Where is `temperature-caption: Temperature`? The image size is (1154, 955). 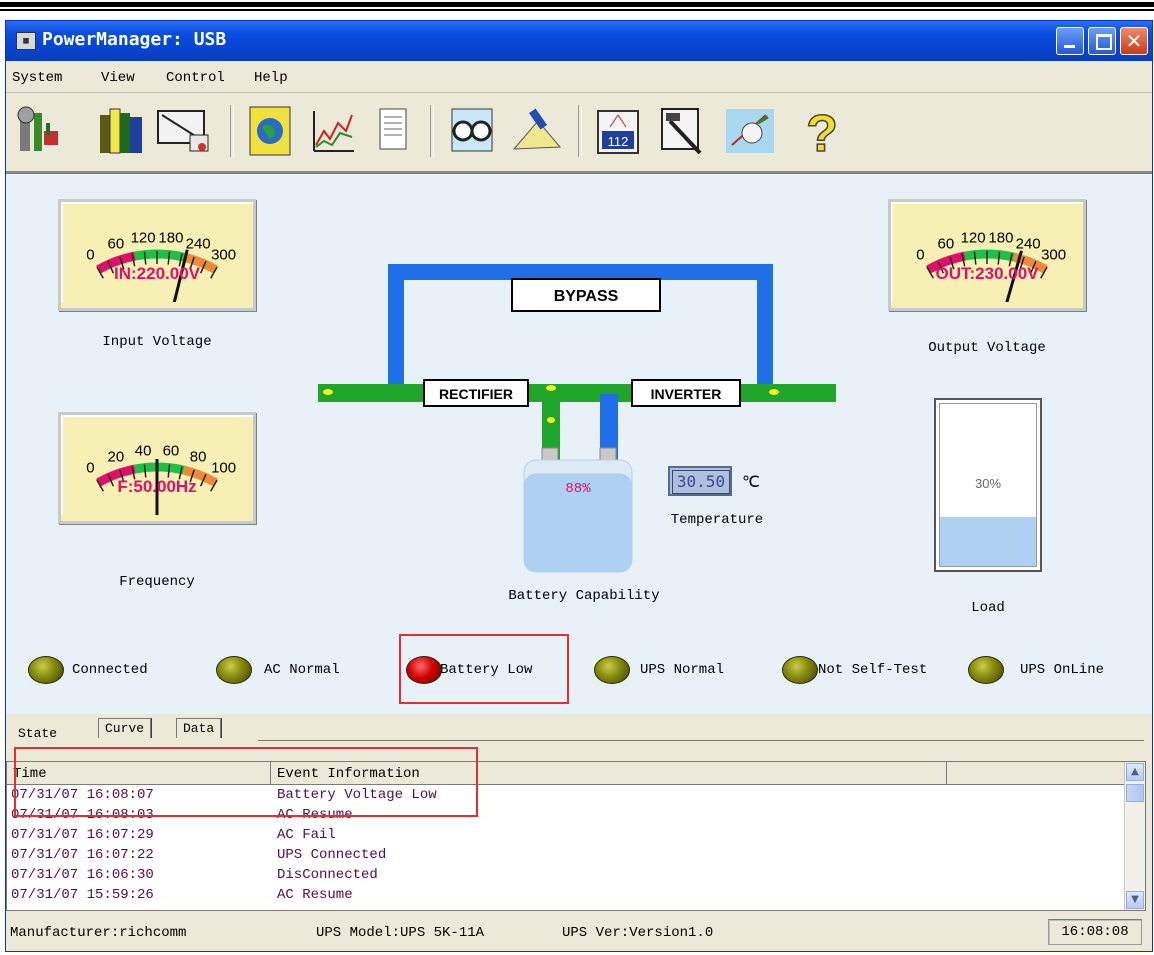
temperature-caption: Temperature is located at coordinates (717, 520).